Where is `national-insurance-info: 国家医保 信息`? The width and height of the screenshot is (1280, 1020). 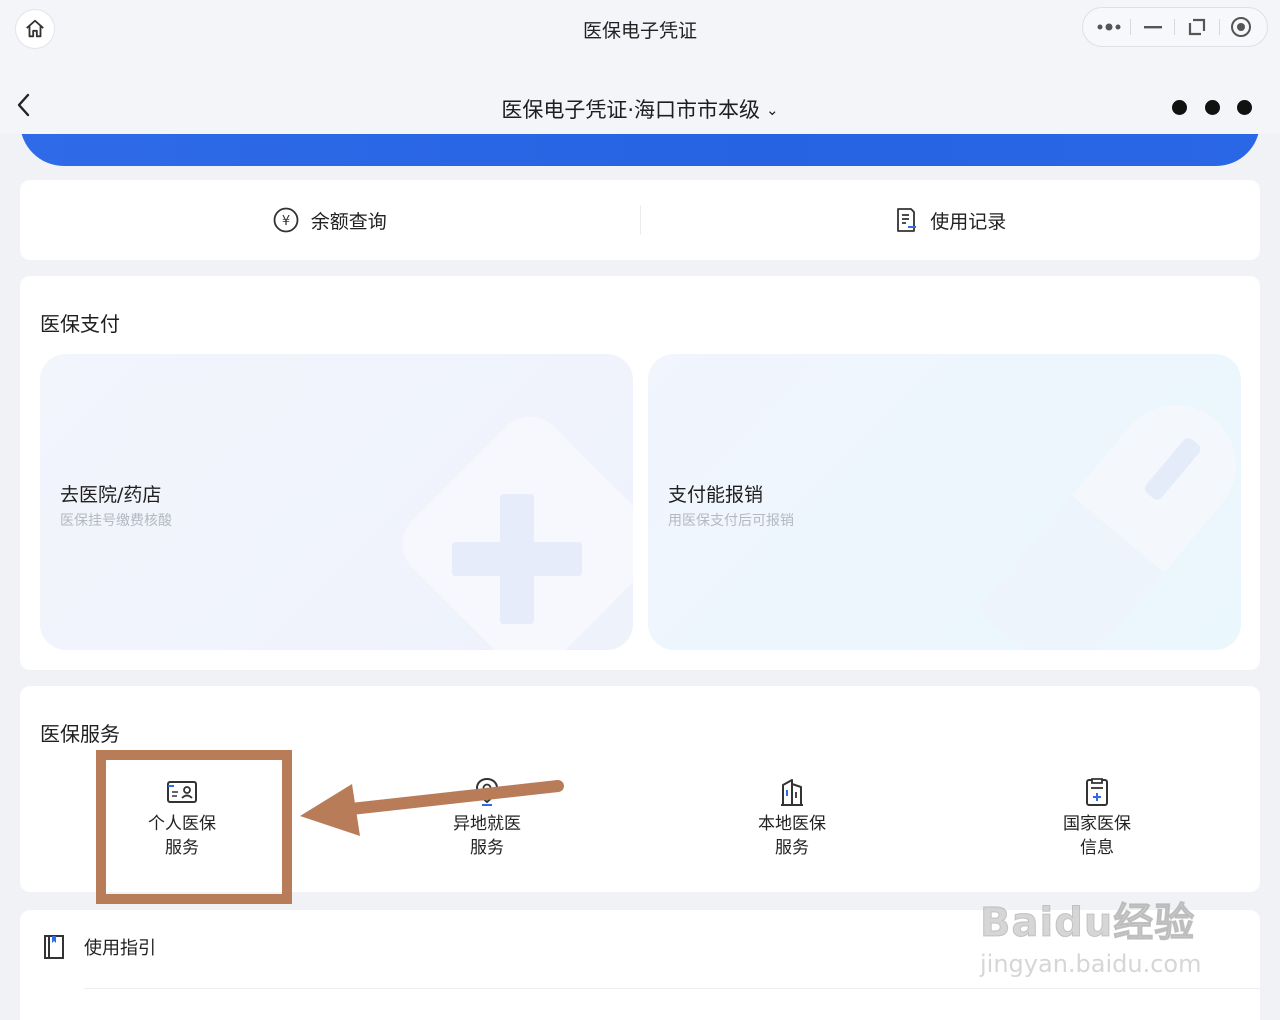
national-insurance-info: 国家医保 信息 is located at coordinates (1097, 818).